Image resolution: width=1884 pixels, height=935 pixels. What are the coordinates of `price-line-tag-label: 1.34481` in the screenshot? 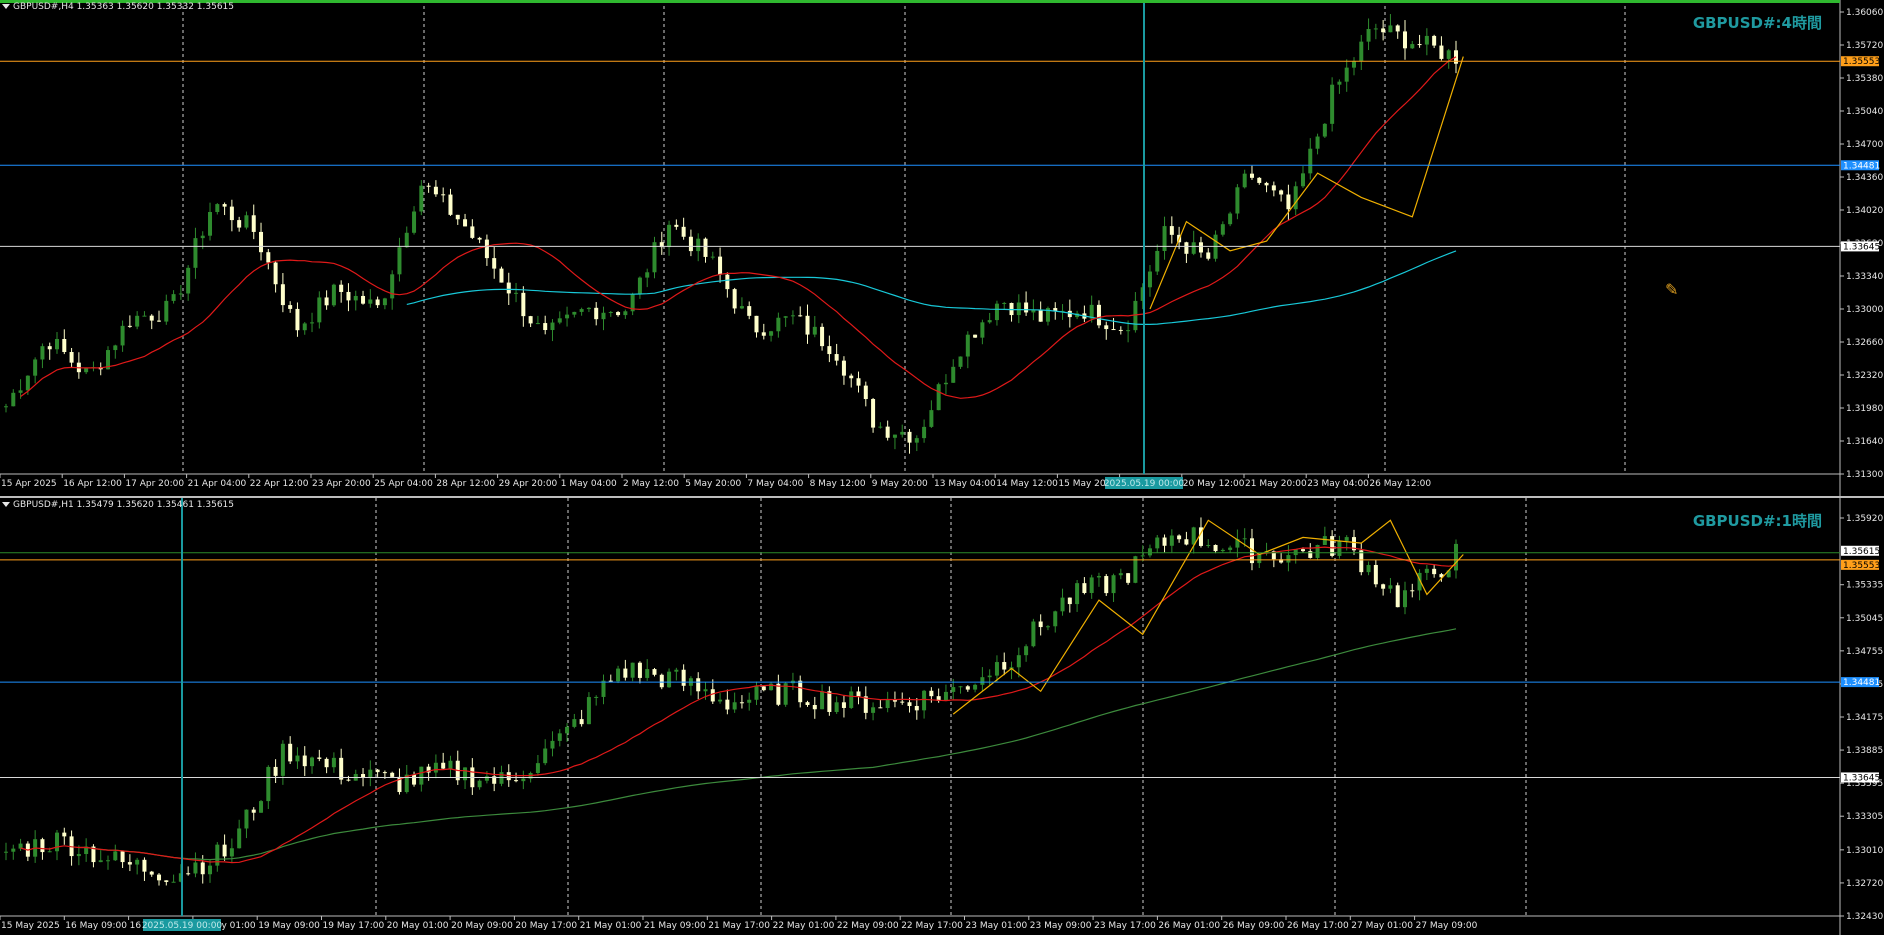 It's located at (1861, 166).